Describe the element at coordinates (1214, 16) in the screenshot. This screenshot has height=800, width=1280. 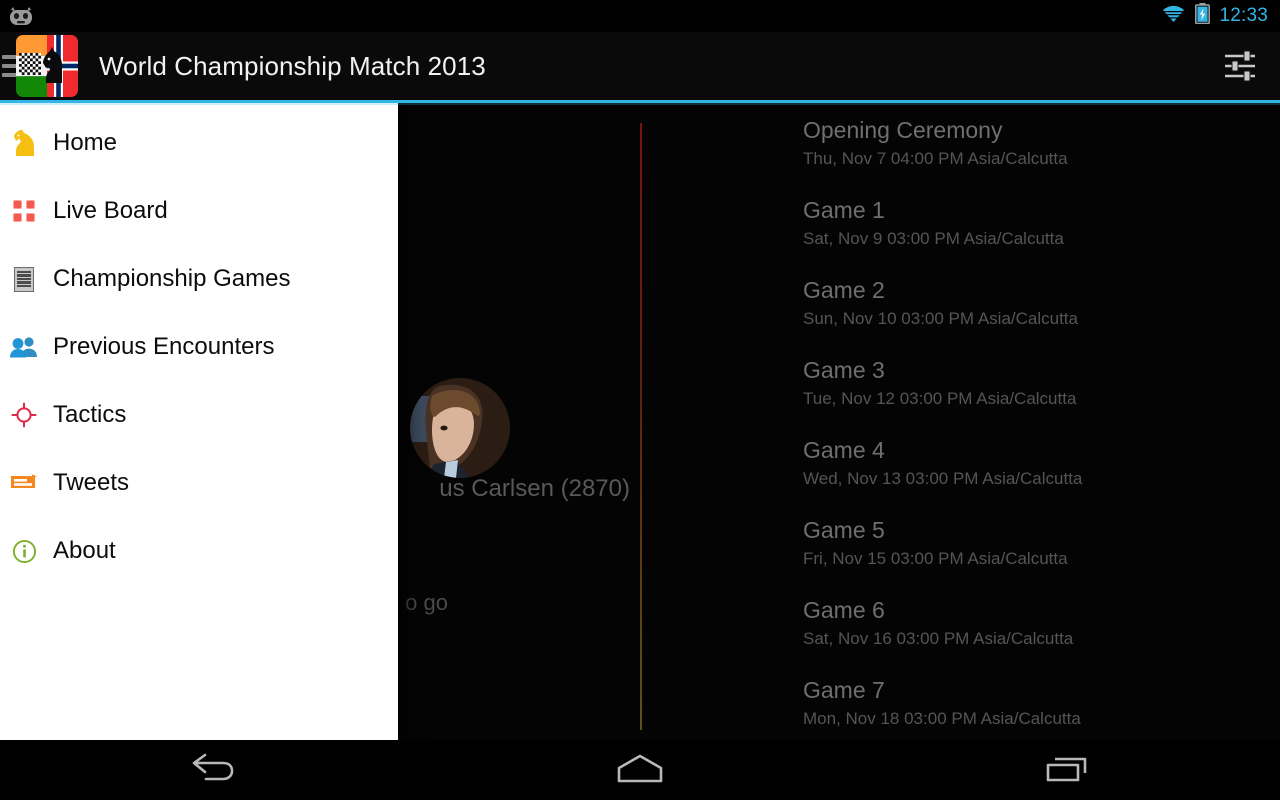
I see `status-bar-right: 12:33` at that location.